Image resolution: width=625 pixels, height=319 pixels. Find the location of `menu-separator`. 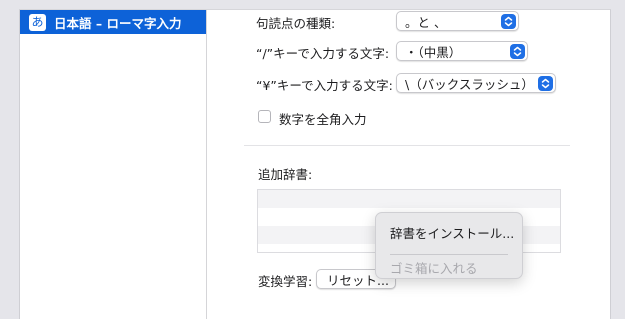

menu-separator is located at coordinates (449, 254).